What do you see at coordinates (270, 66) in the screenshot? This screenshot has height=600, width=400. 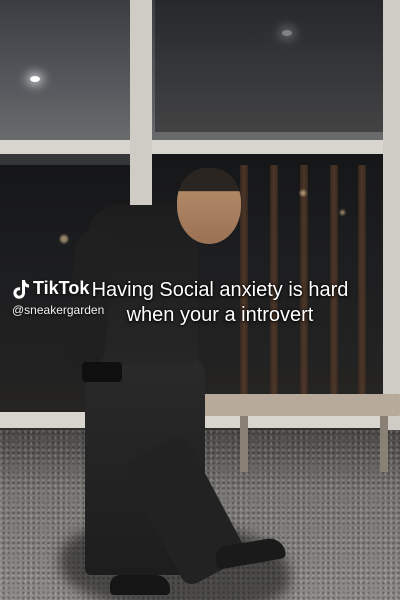 I see `window-pane` at bounding box center [270, 66].